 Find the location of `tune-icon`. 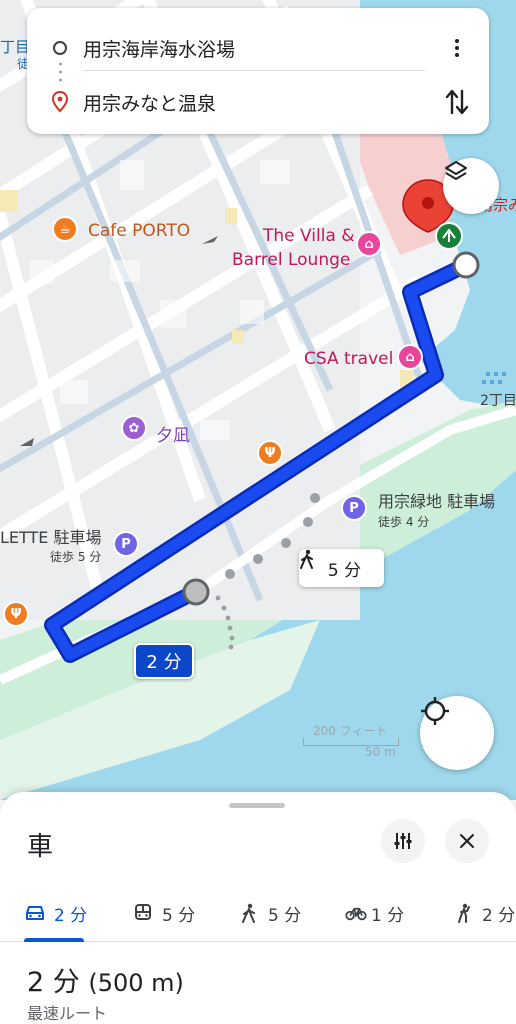

tune-icon is located at coordinates (403, 841).